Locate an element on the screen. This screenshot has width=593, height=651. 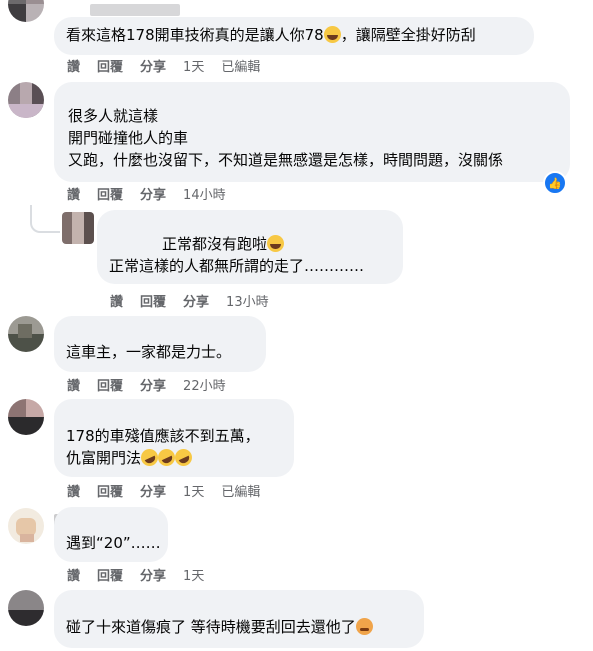
comment-bubble: 碰了十來道傷痕了 等待時機要刮回去還他了 is located at coordinates (239, 619).